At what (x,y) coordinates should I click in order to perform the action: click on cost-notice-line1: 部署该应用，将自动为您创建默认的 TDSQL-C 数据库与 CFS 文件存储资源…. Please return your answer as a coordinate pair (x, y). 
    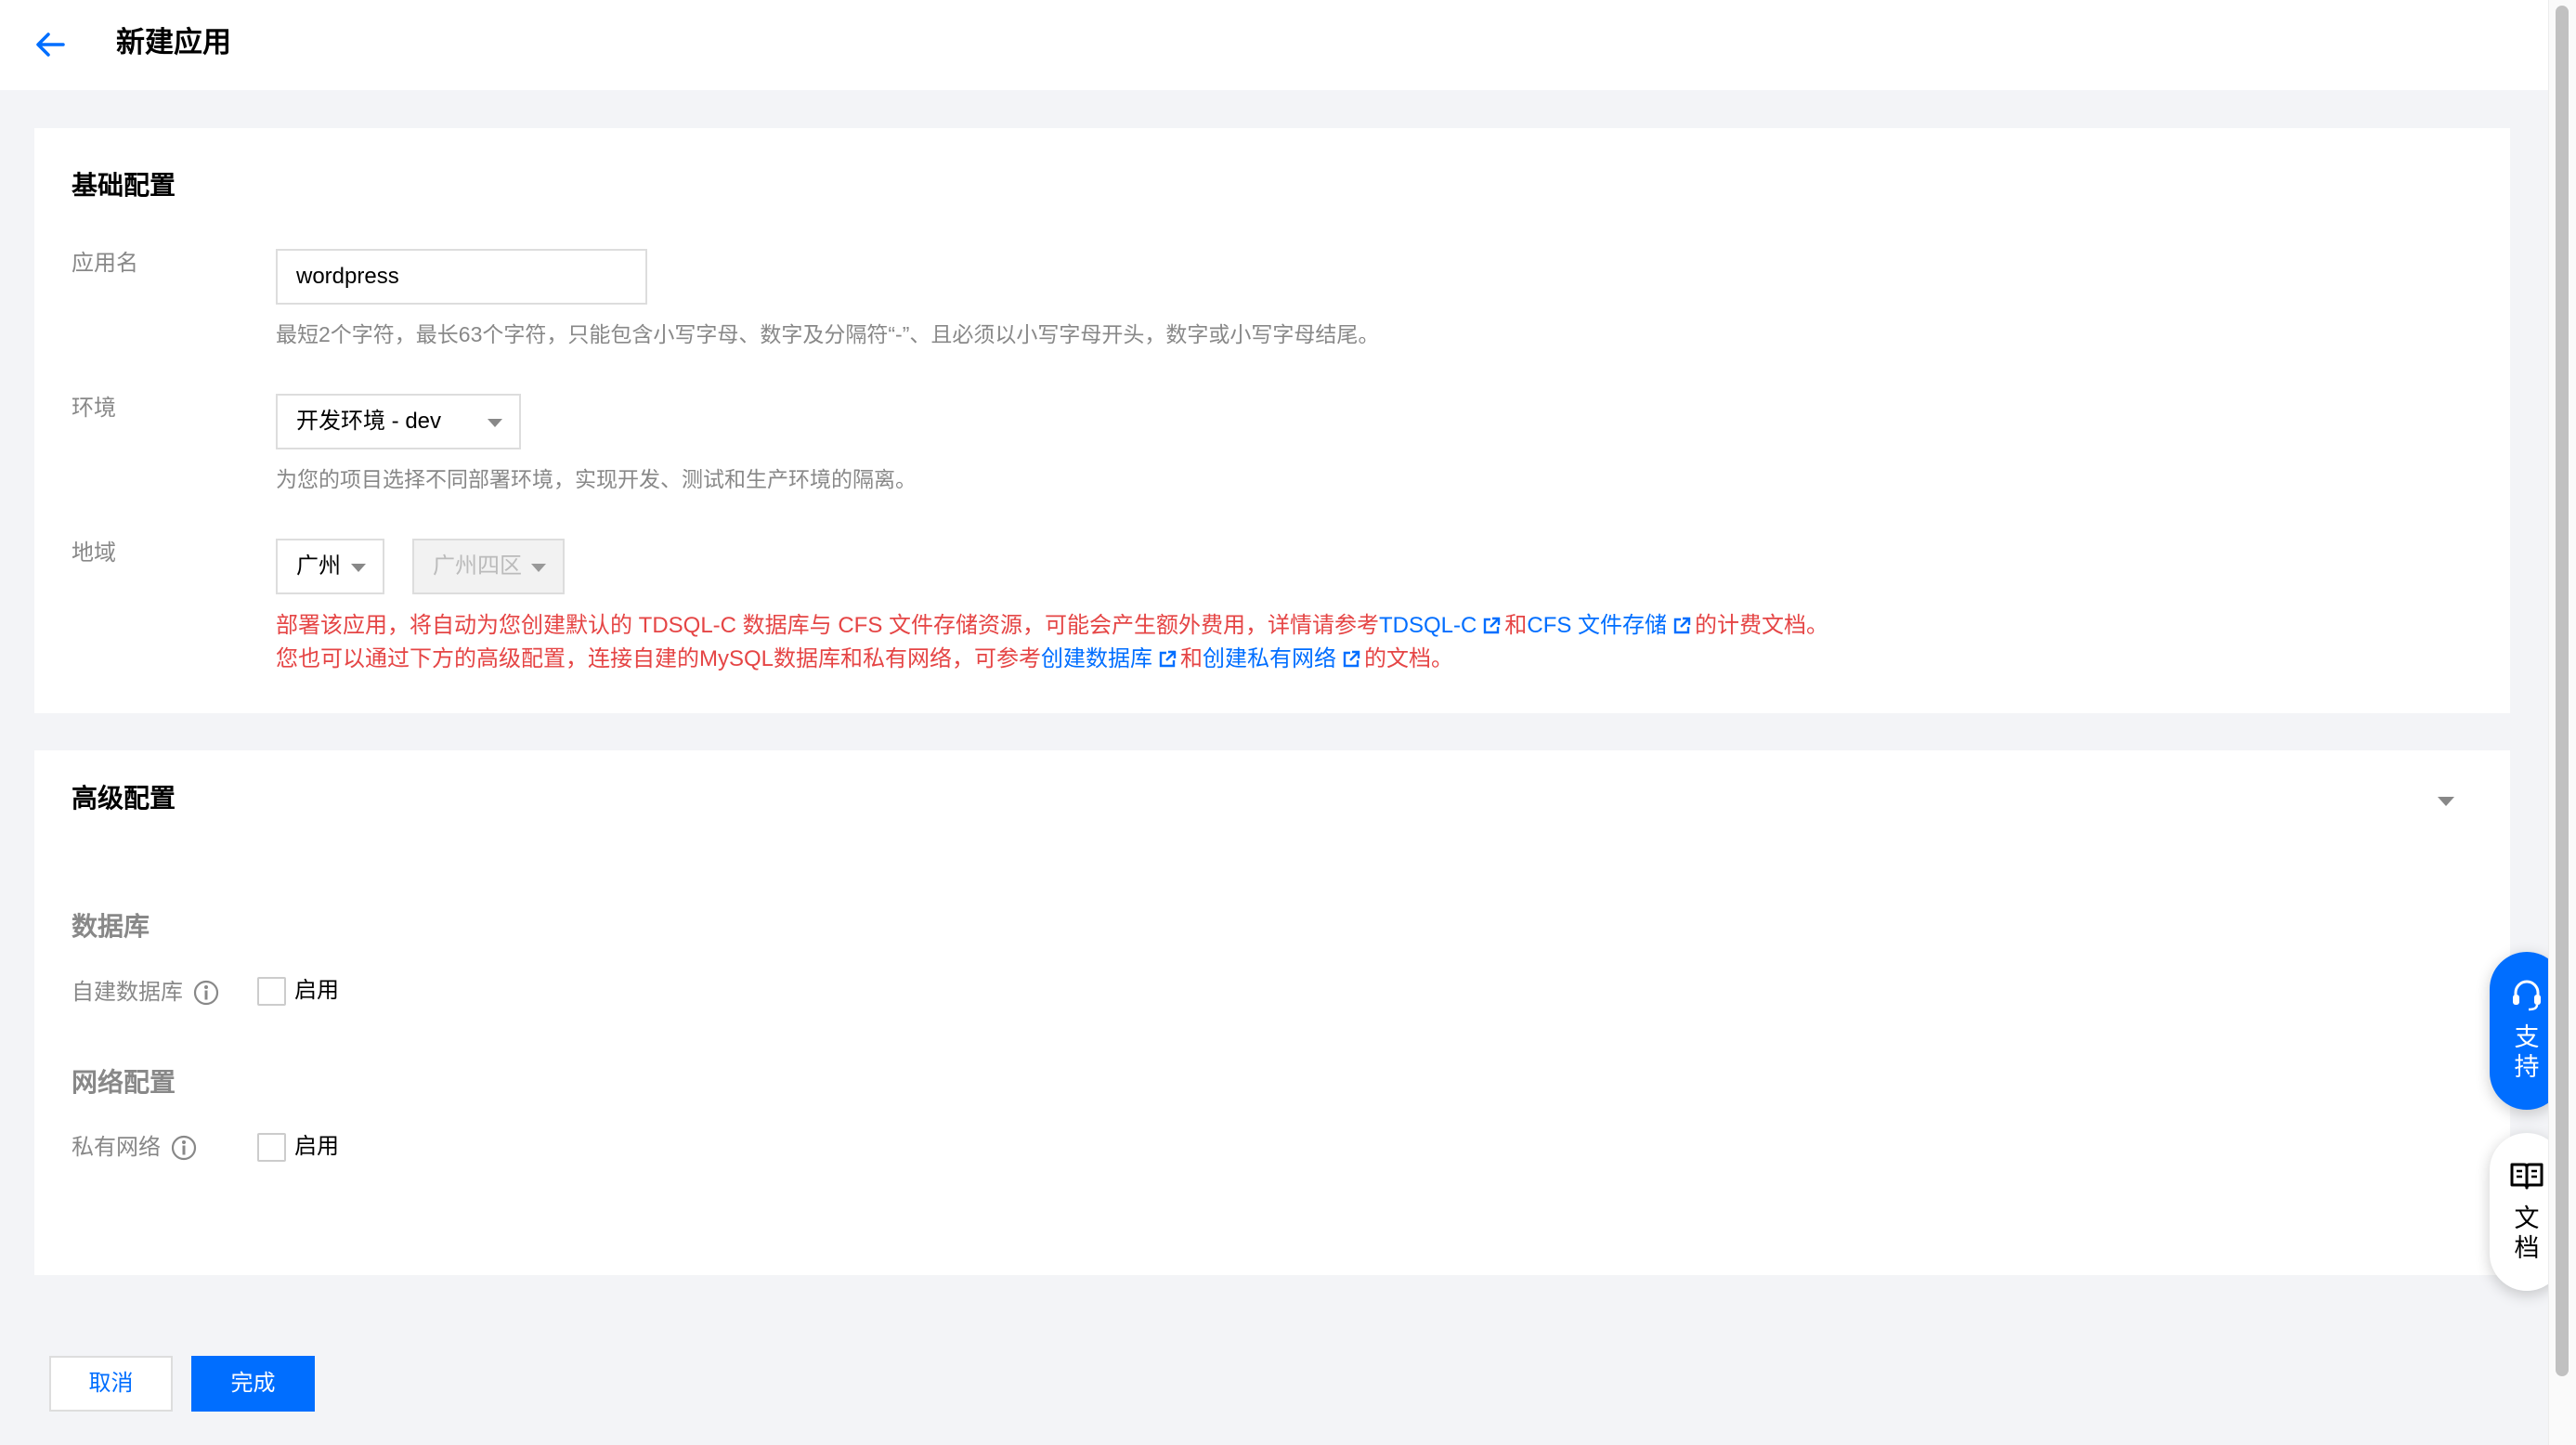
    Looking at the image, I should click on (1052, 626).